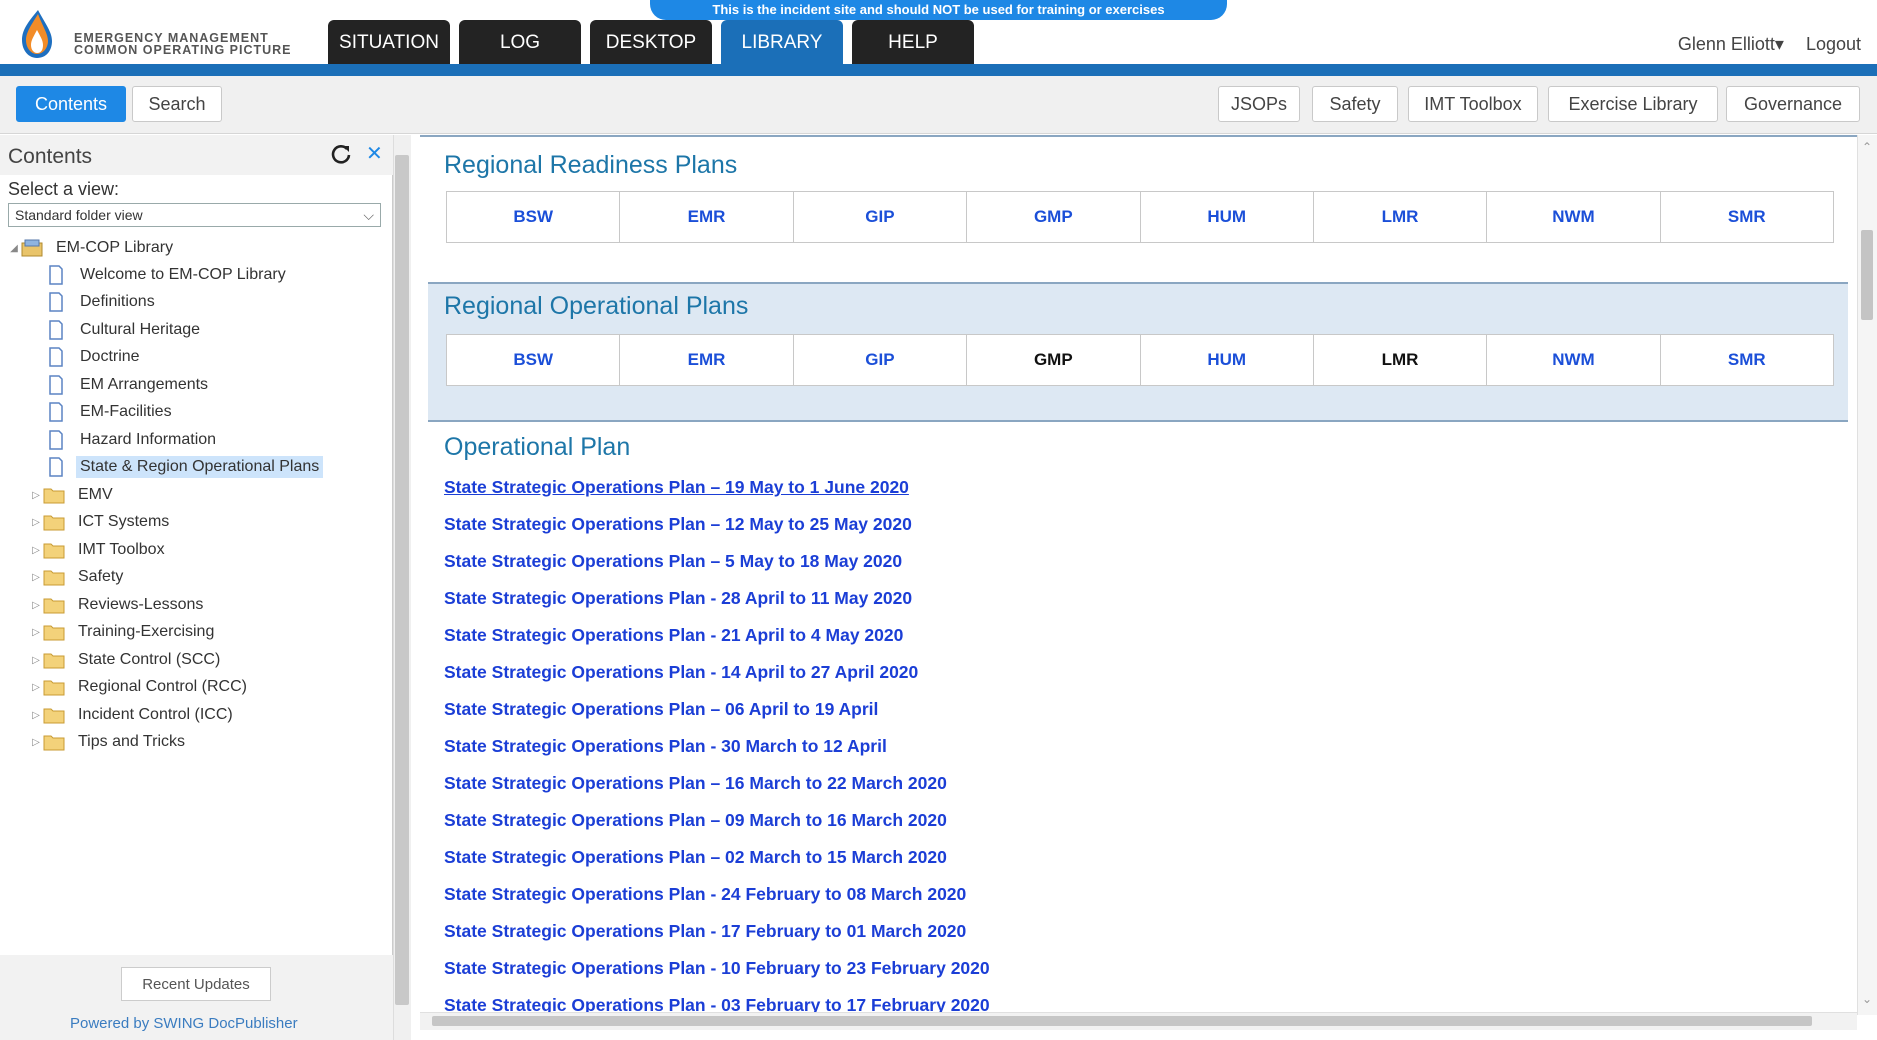 The height and width of the screenshot is (1040, 1877). Describe the element at coordinates (782, 43) in the screenshot. I see `tab-library: LIBRARY` at that location.